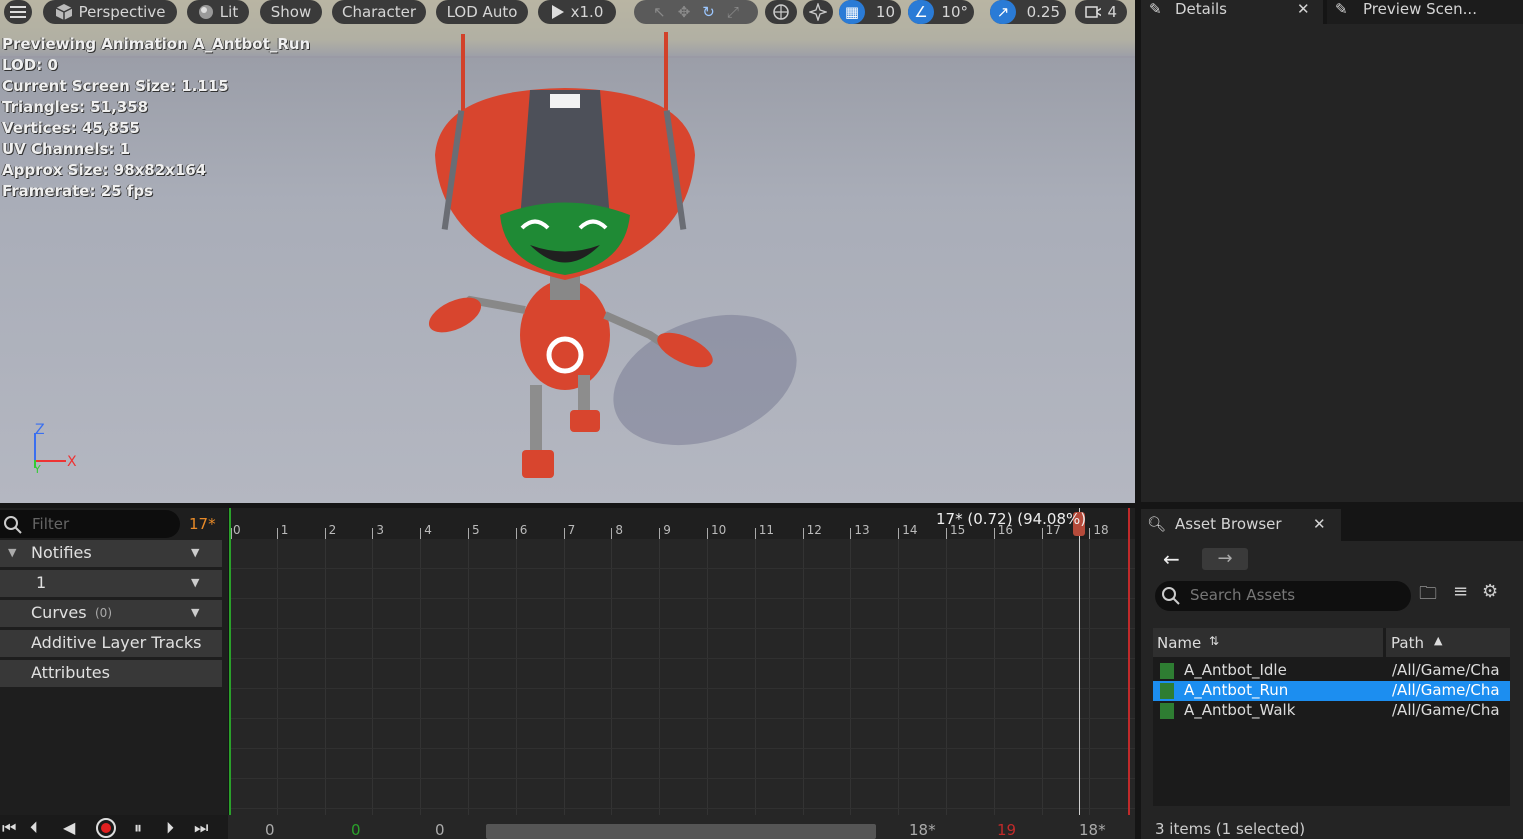  Describe the element at coordinates (684, 12) in the screenshot. I see `move-icon: ✥` at that location.